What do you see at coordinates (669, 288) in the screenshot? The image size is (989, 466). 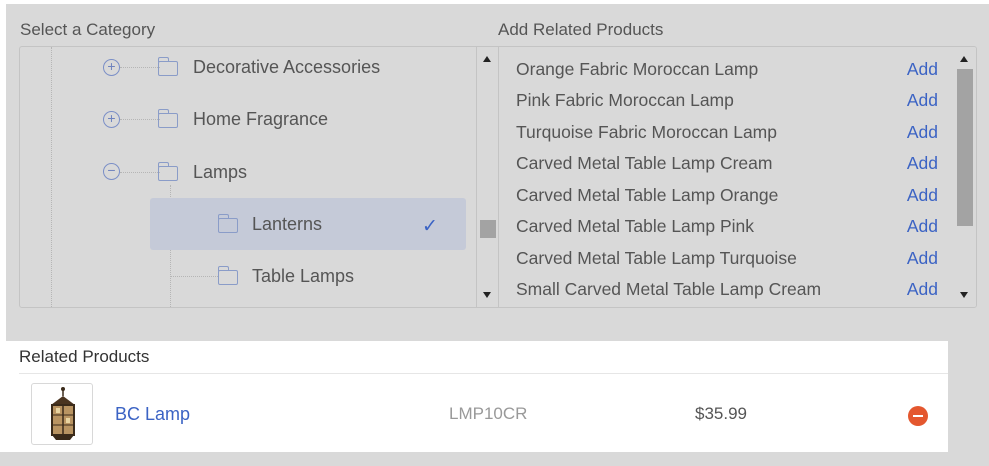 I see `product-name: Small Carved Metal Table Lamp Cream` at bounding box center [669, 288].